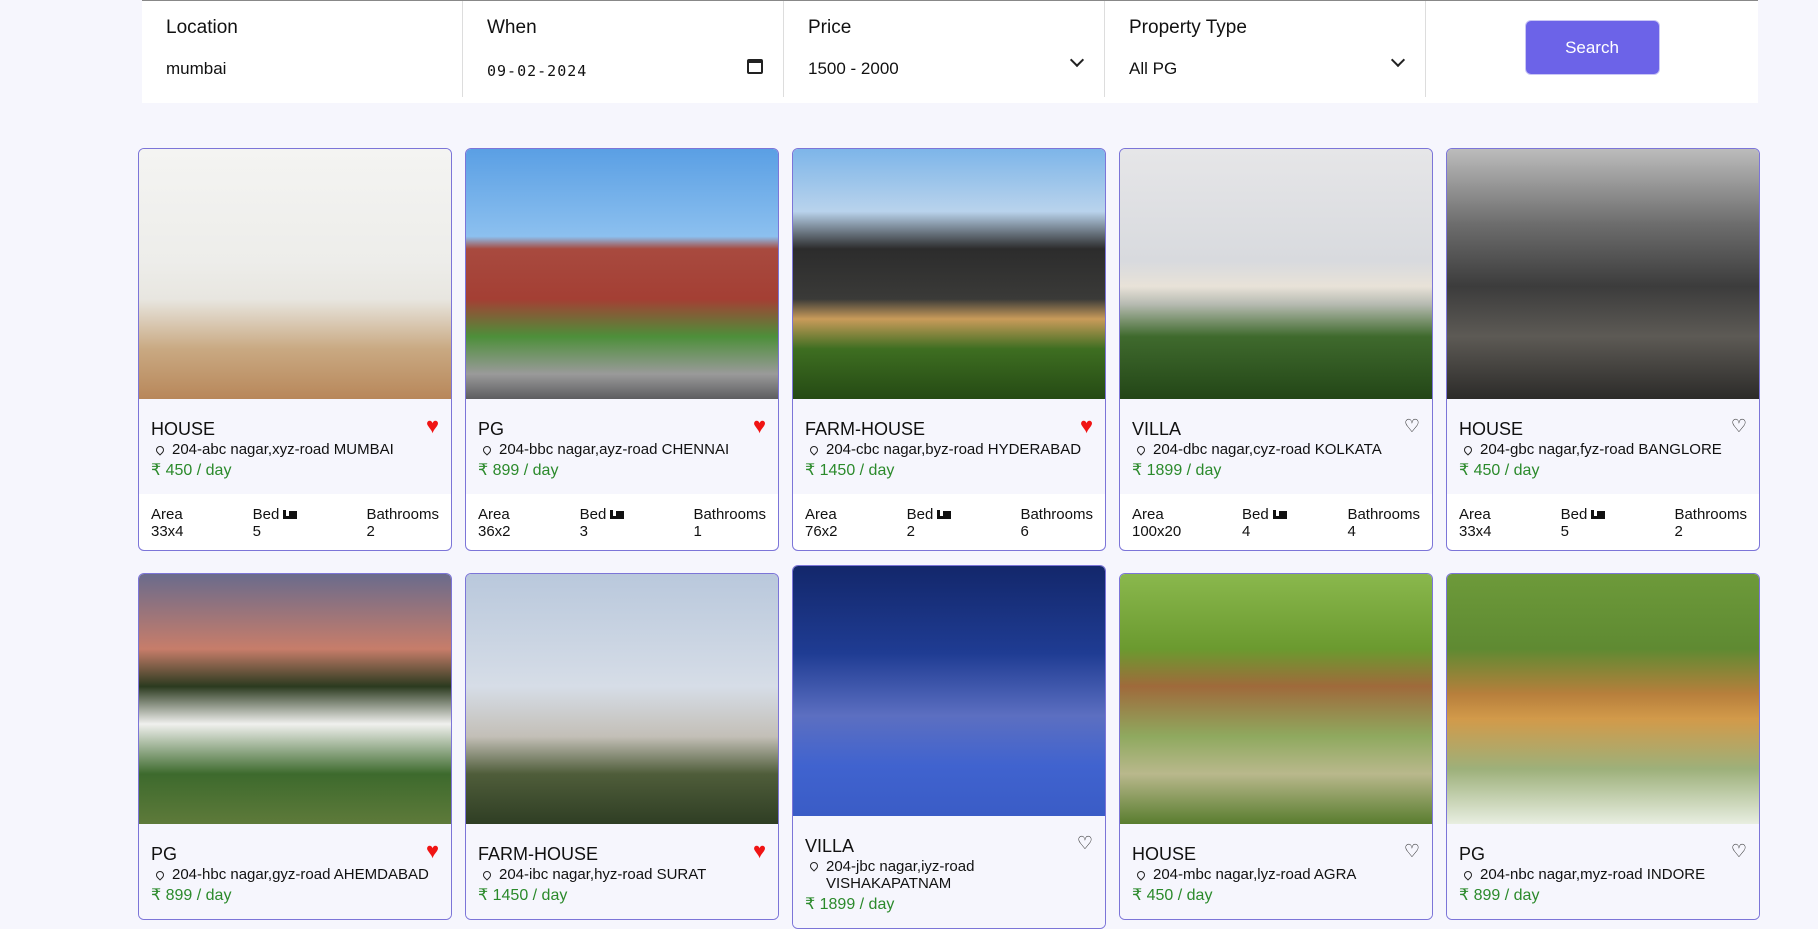  I want to click on property-address: 204-dbc nagar,cyz-road KOLKATA, so click(1276, 449).